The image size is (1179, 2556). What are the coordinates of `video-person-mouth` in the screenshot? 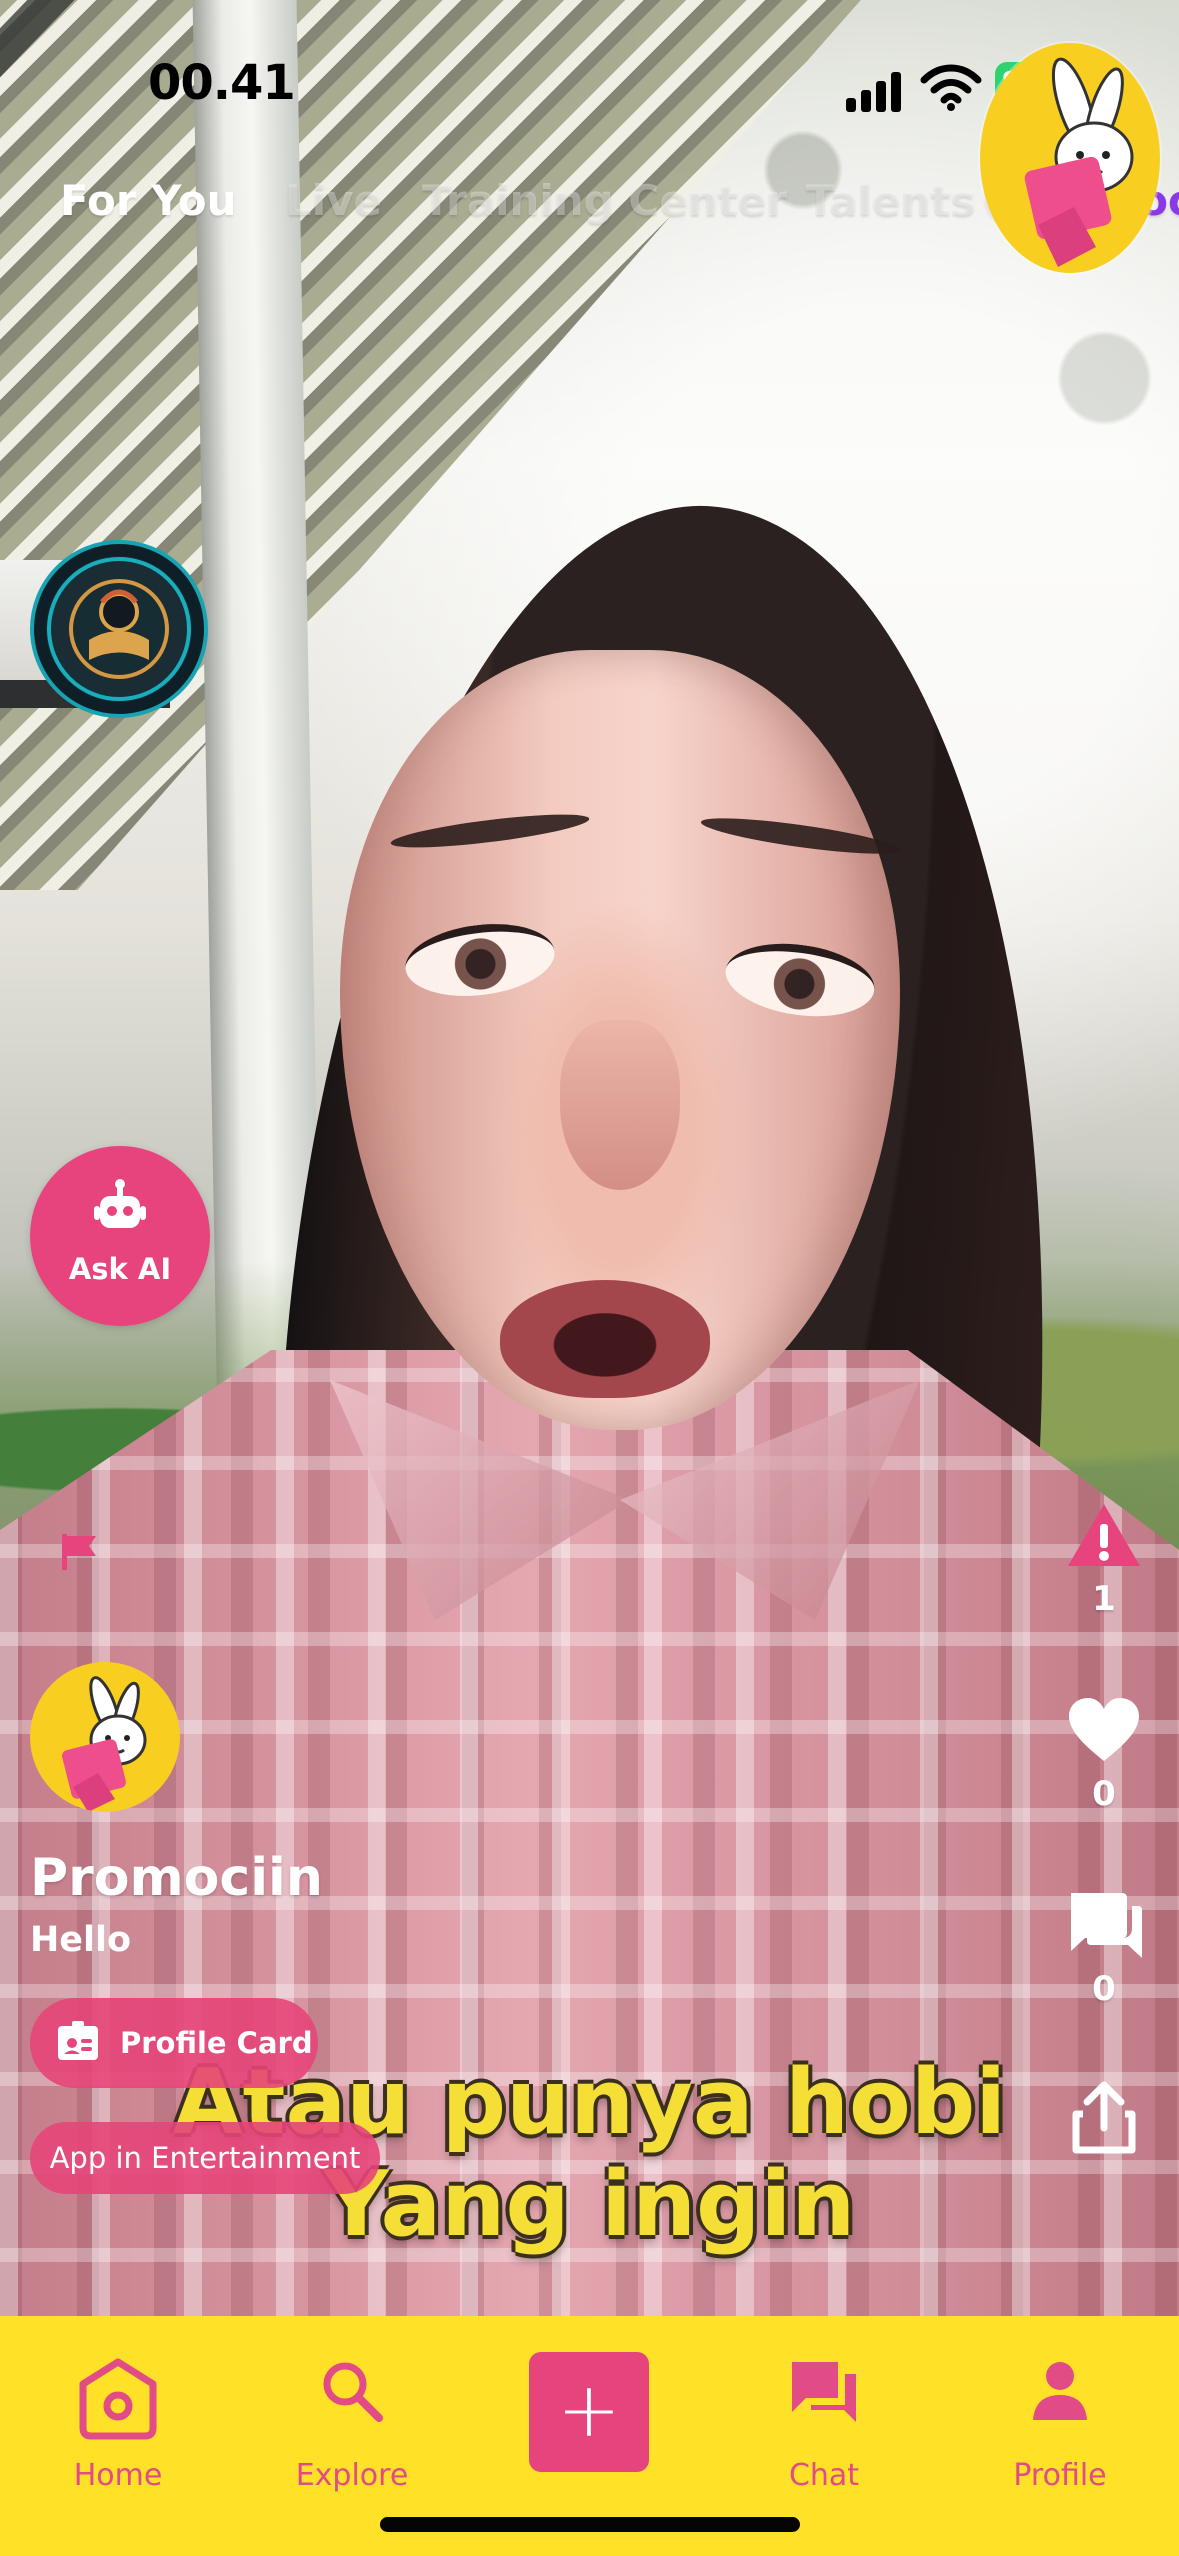 It's located at (605, 1339).